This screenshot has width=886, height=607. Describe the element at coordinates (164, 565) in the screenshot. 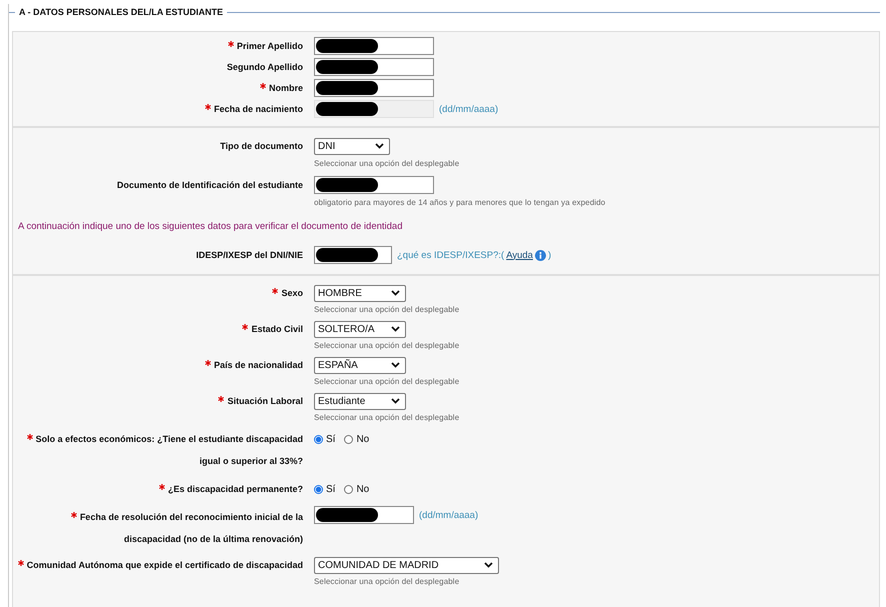

I see `field-label: Comunidad Autónoma que expide el certificado de discapacidad` at that location.